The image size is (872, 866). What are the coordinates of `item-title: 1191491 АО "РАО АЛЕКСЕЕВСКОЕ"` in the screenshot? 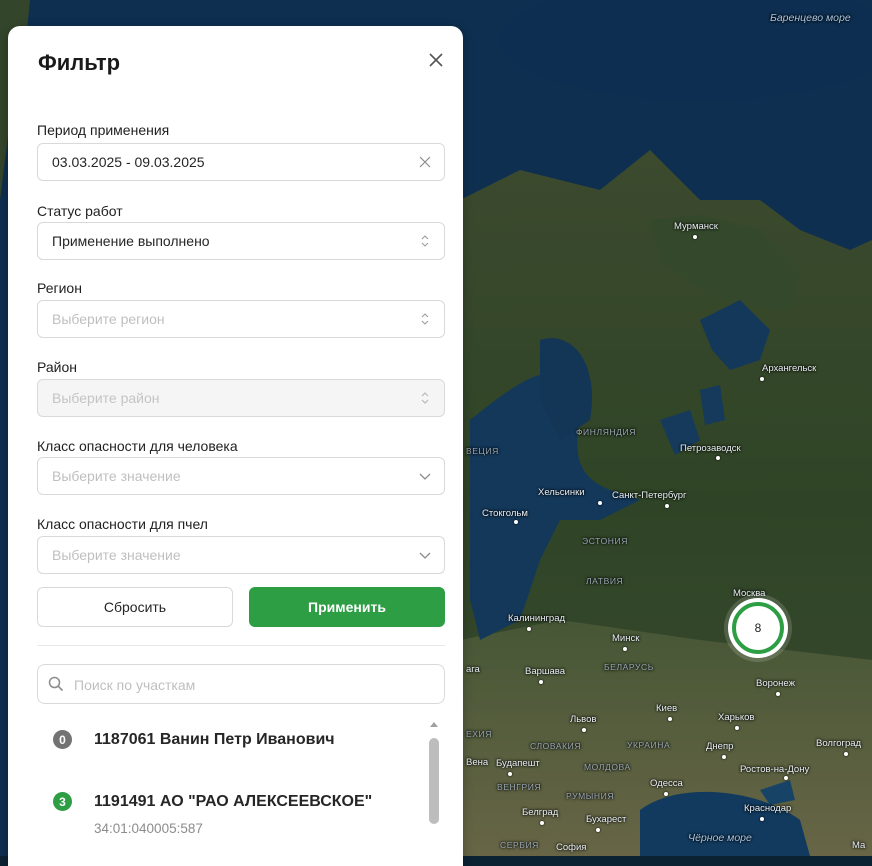 It's located at (233, 801).